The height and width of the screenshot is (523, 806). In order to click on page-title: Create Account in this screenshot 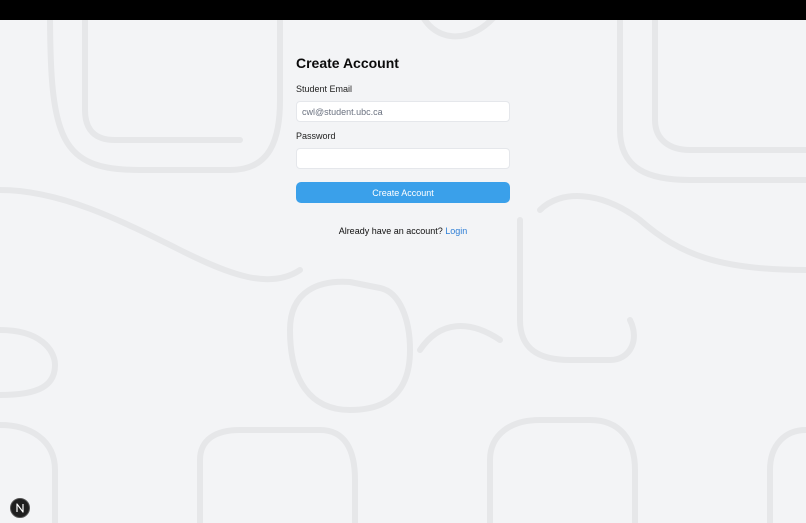, I will do `click(347, 63)`.